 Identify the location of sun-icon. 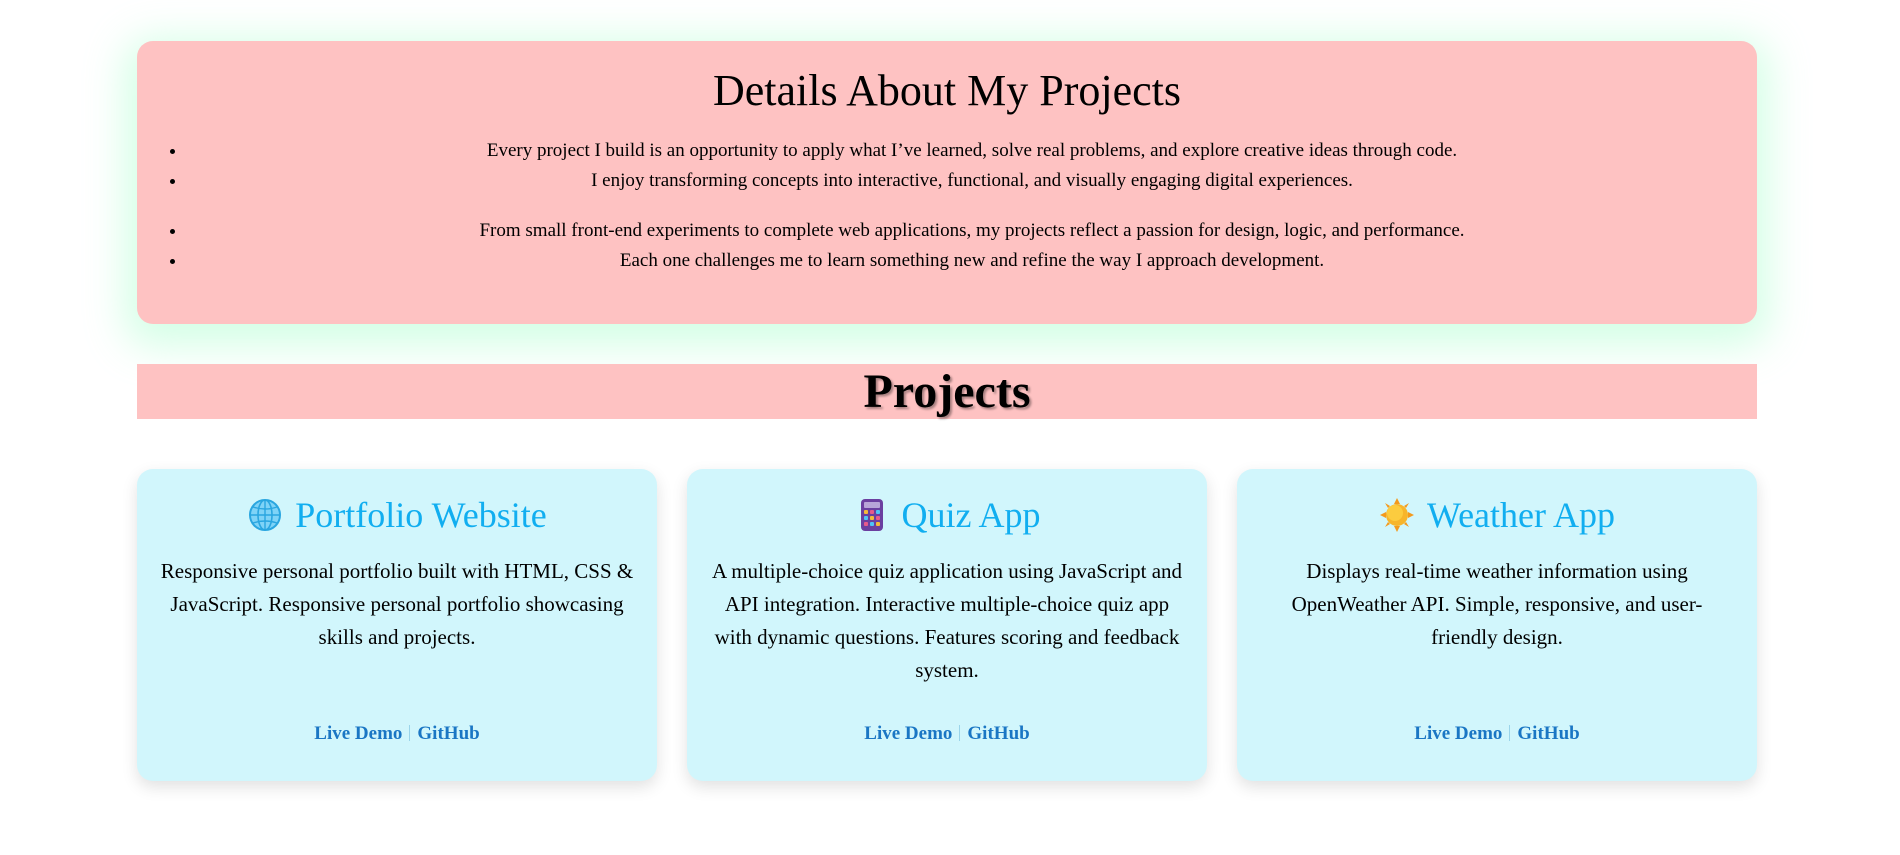
(1397, 515).